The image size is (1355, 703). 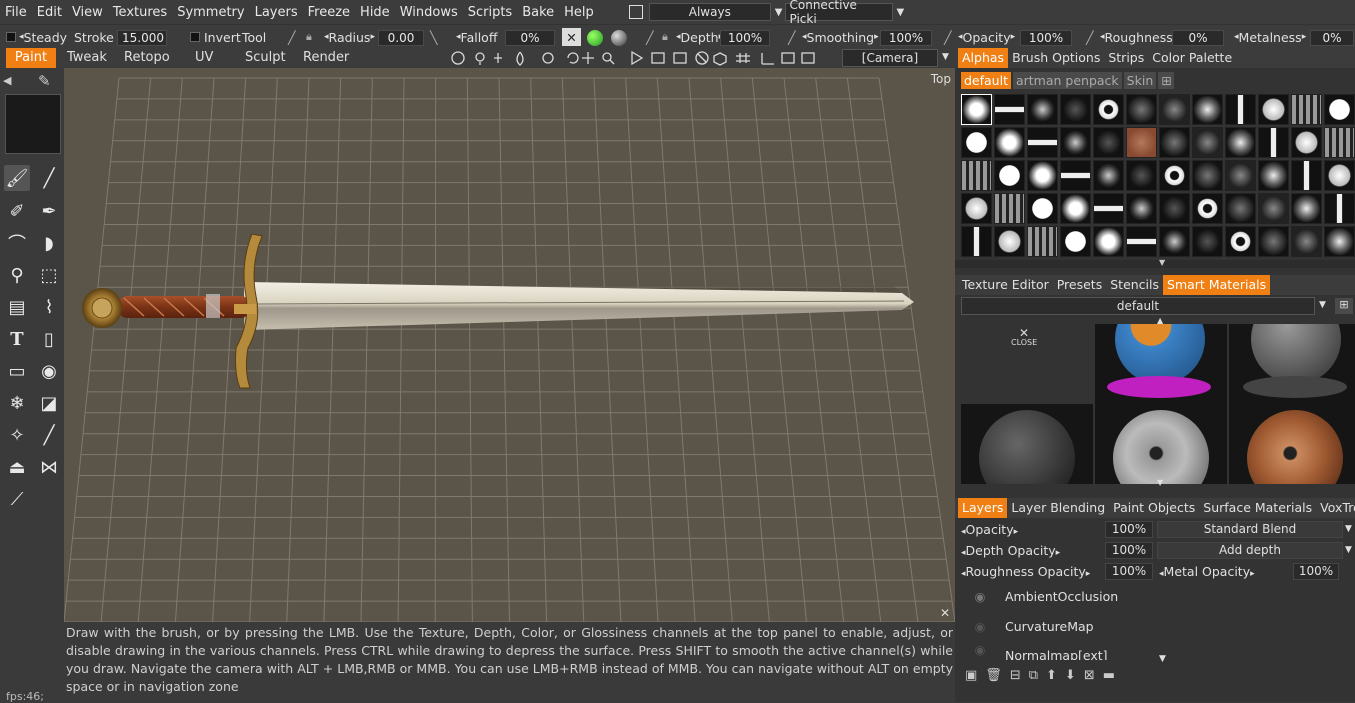 I want to click on curve-icon: ⌇, so click(x=49, y=307).